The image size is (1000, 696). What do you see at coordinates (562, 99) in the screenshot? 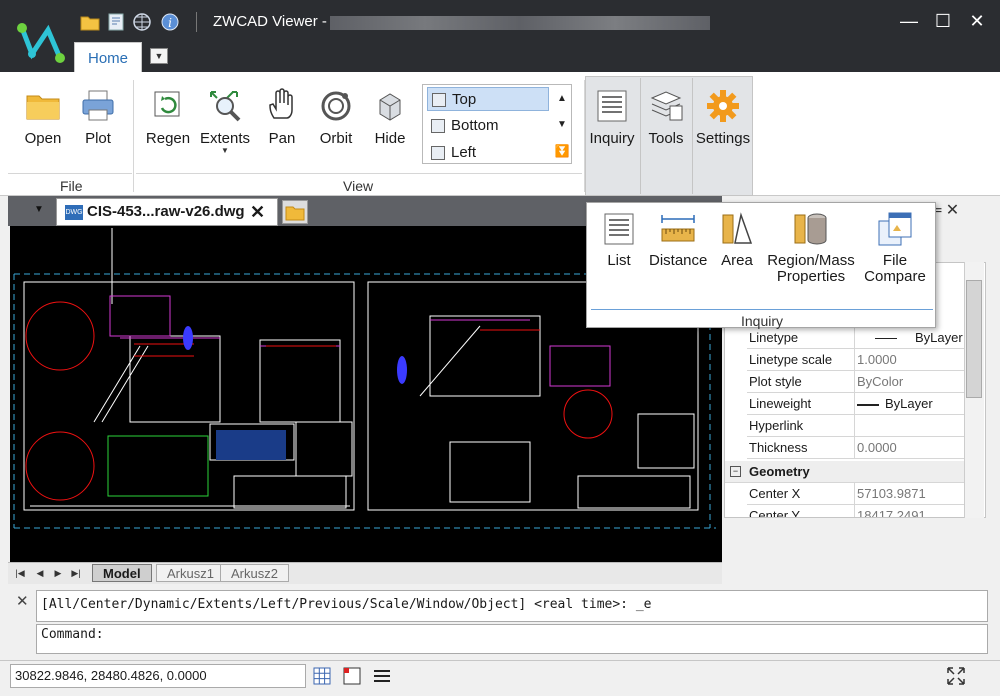
I see `view-scroll-up: ▲` at bounding box center [562, 99].